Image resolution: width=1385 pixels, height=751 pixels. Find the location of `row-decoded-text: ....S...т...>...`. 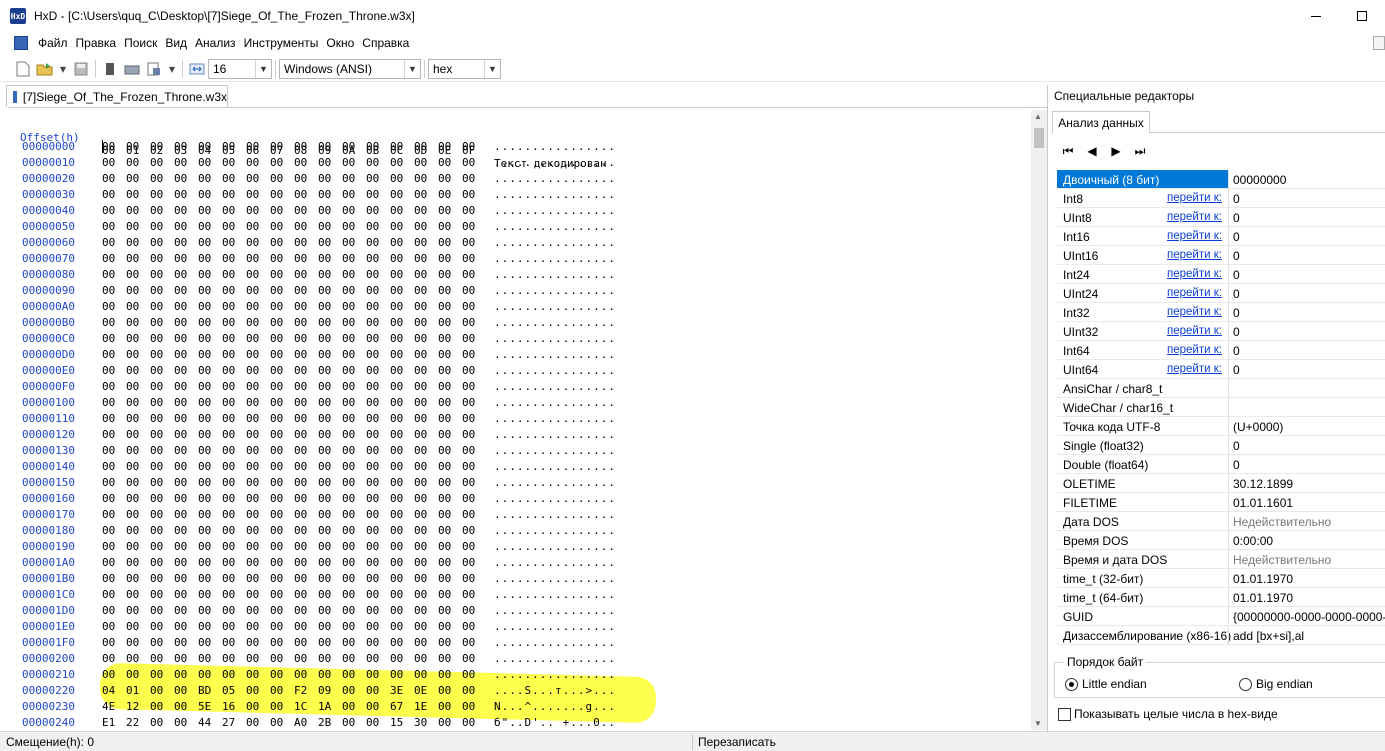

row-decoded-text: ....S...т...>... is located at coordinates (555, 690).